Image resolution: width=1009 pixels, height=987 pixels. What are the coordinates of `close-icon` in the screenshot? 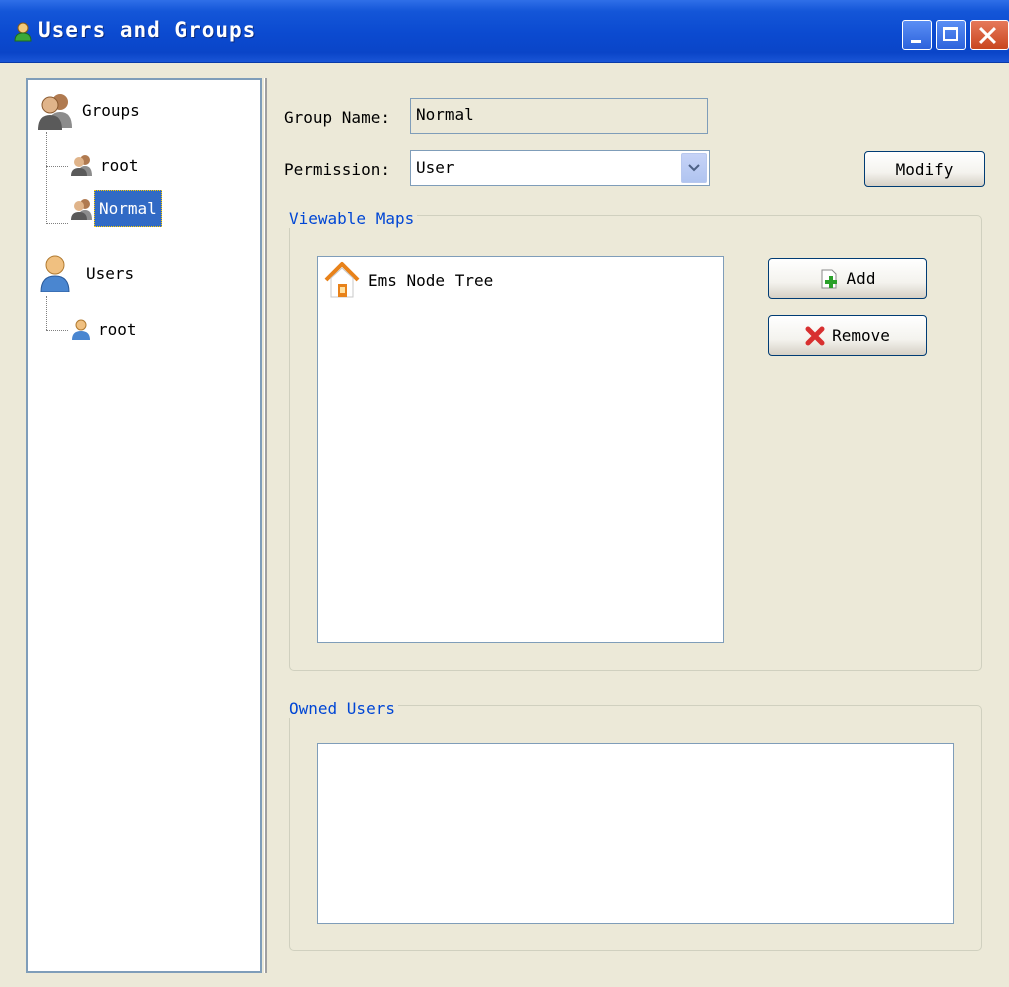 It's located at (989, 35).